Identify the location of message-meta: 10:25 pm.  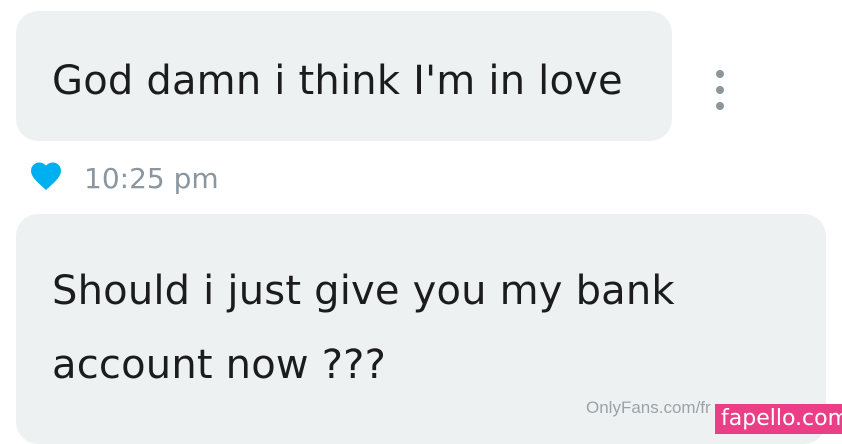
(123, 176).